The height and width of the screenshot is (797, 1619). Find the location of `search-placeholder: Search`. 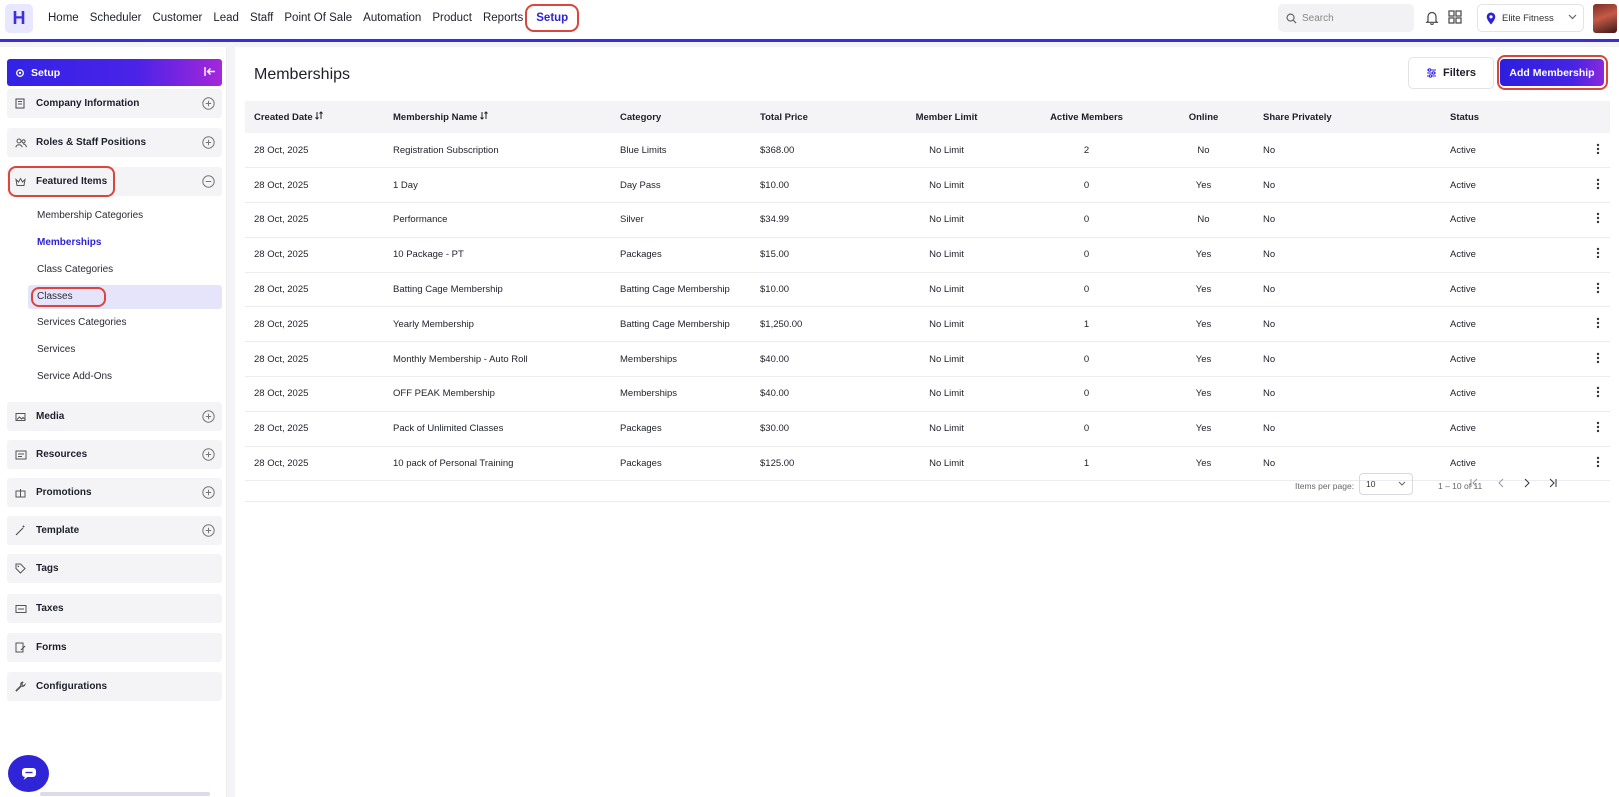

search-placeholder: Search is located at coordinates (1318, 18).